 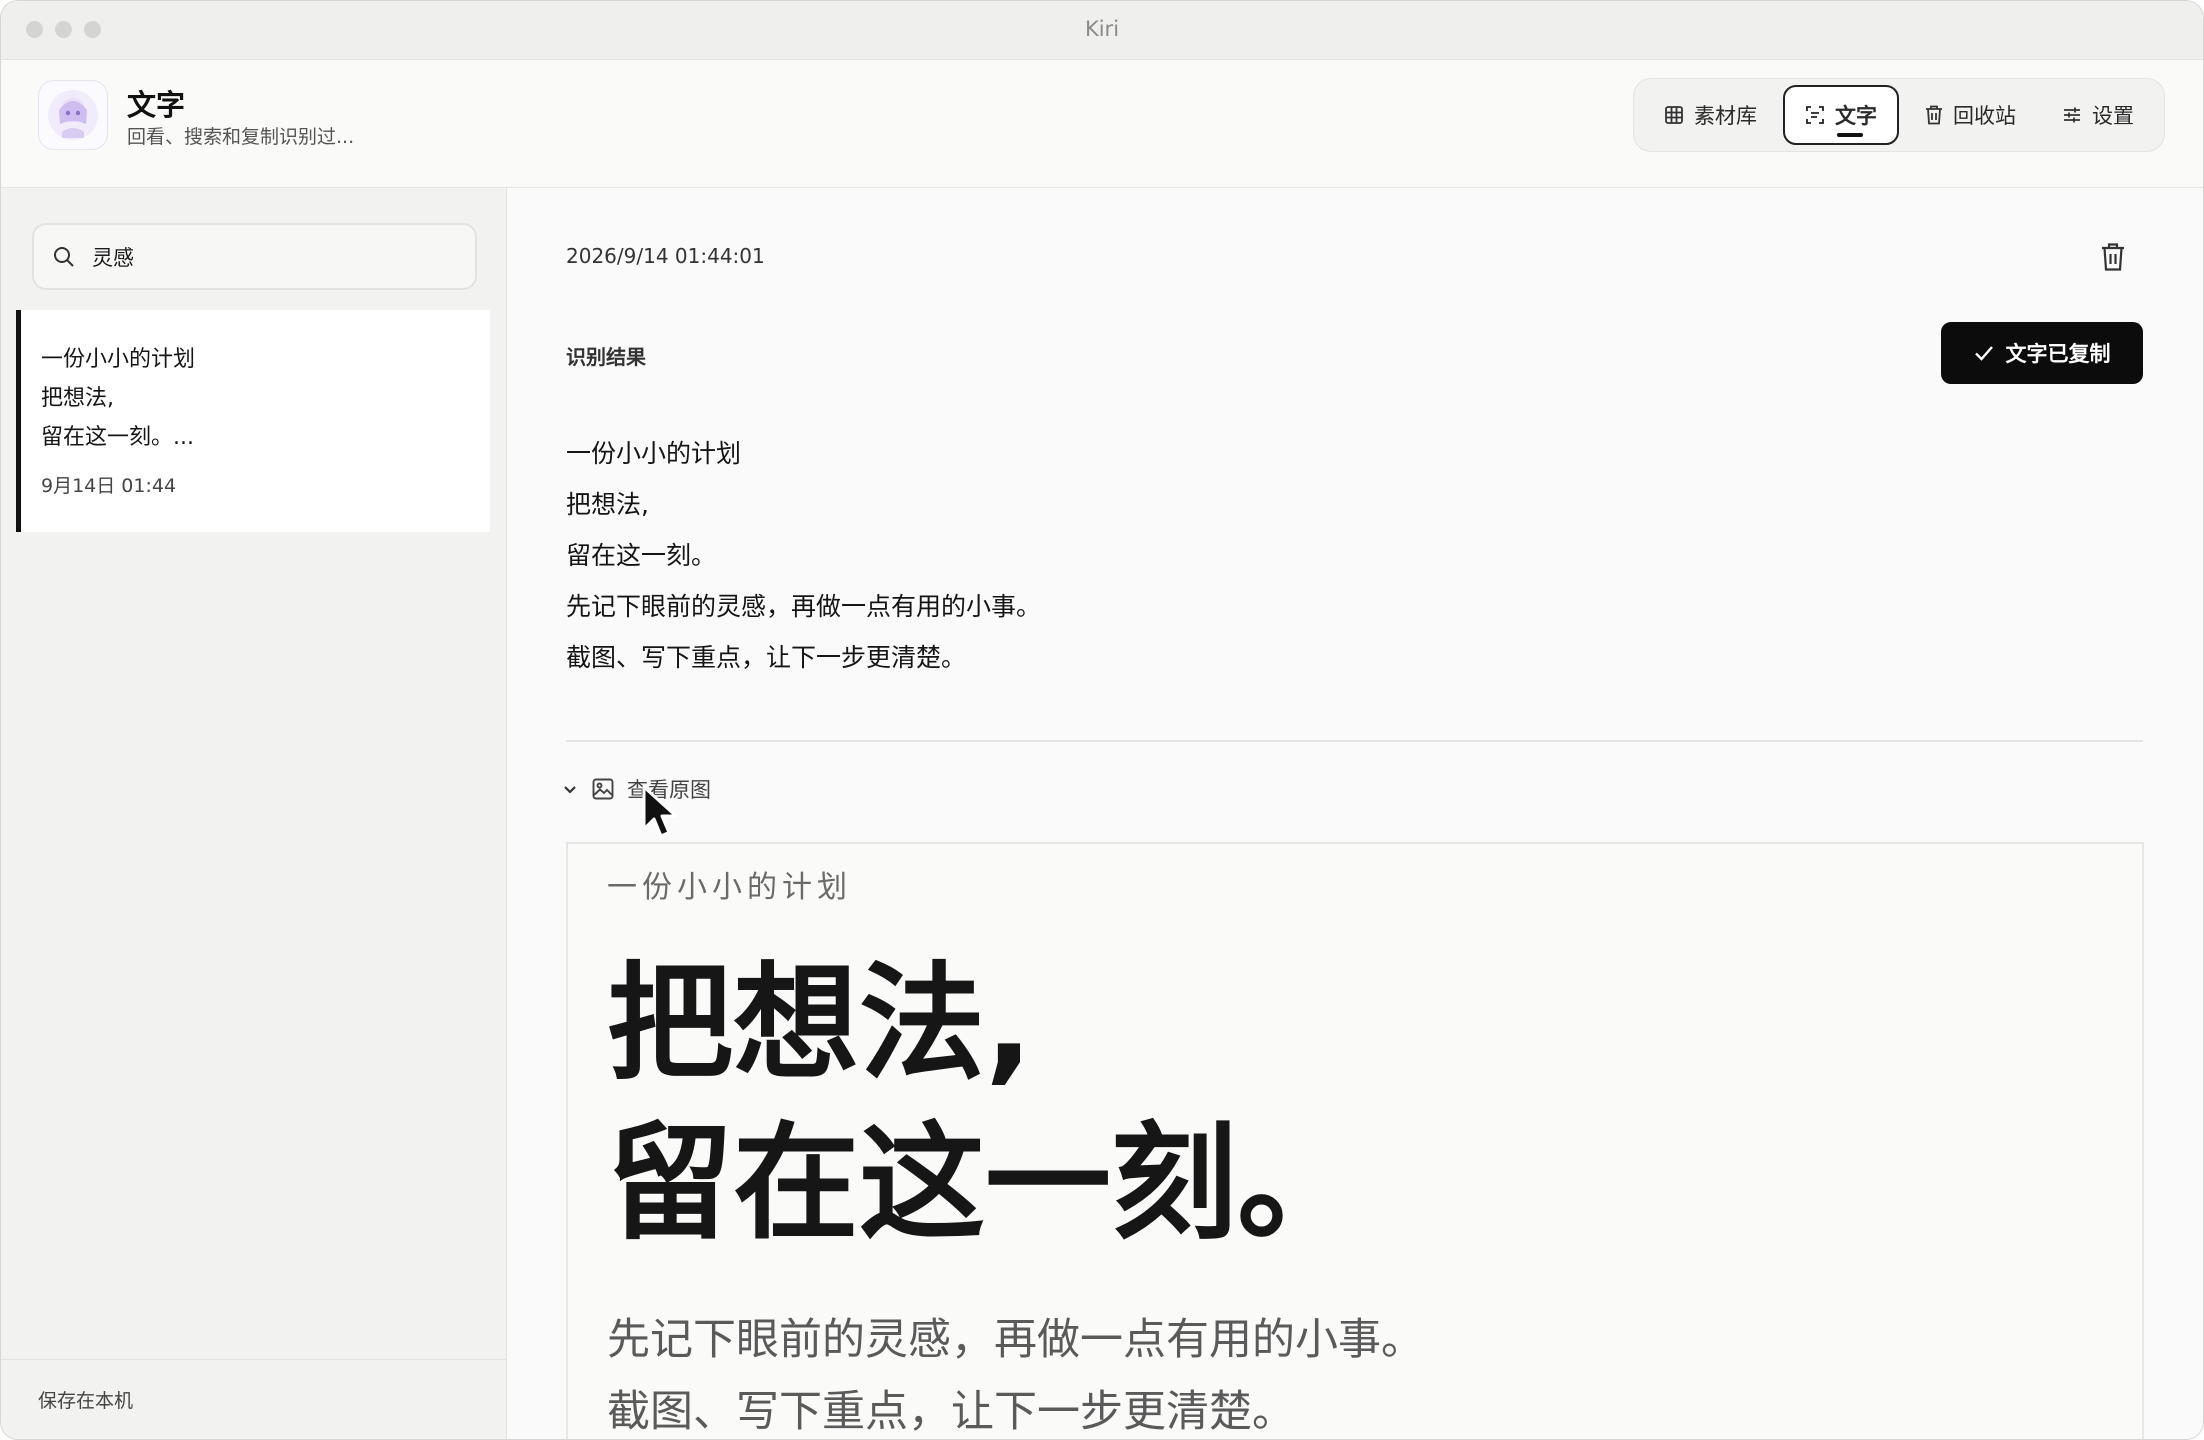 What do you see at coordinates (109, 486) in the screenshot?
I see `list-item-date: 9月14日 01:44` at bounding box center [109, 486].